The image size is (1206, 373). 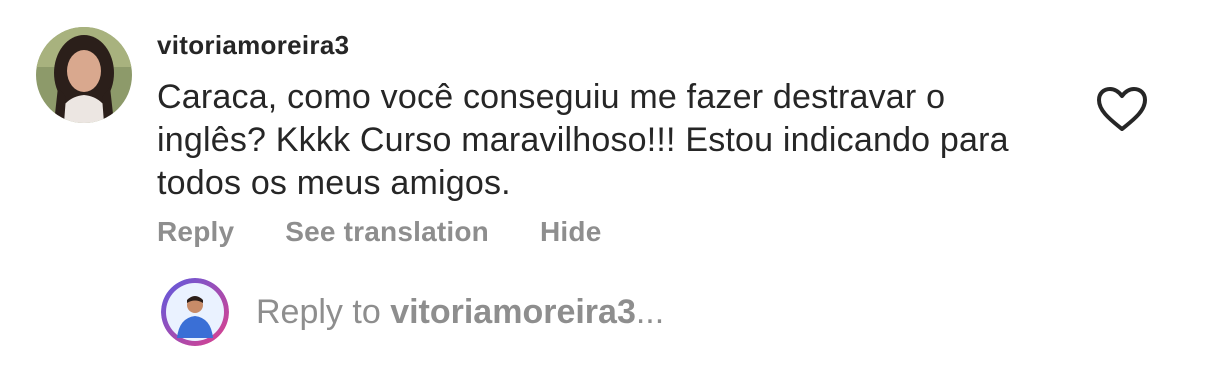 What do you see at coordinates (570, 232) in the screenshot?
I see `hide-button: Hide` at bounding box center [570, 232].